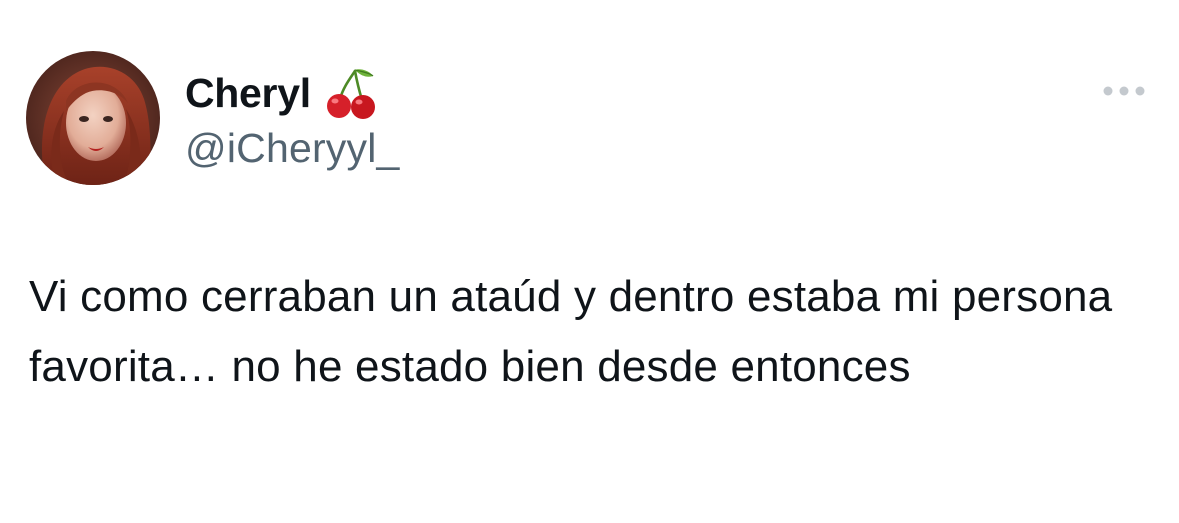 The image size is (1179, 523). Describe the element at coordinates (351, 93) in the screenshot. I see `cherries-icon` at that location.